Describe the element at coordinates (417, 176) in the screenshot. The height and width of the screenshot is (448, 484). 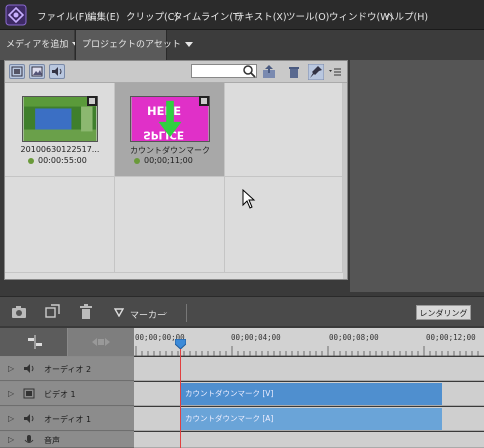
I see `monitor-area` at that location.